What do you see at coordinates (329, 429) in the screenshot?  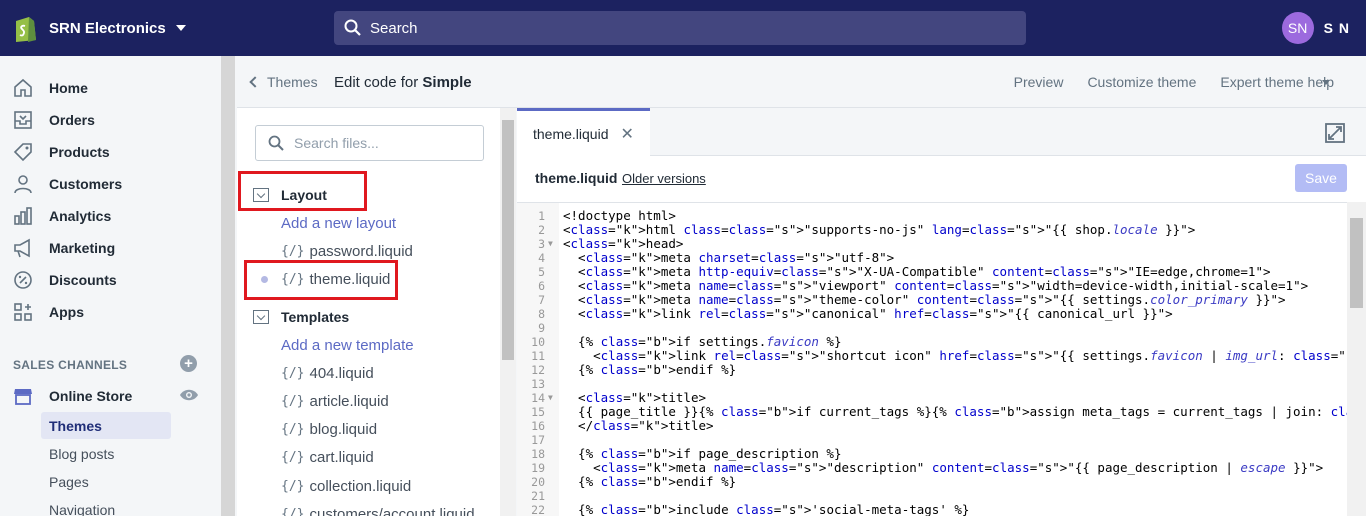 I see `file-blog-liquid: {/} blog.liquid` at bounding box center [329, 429].